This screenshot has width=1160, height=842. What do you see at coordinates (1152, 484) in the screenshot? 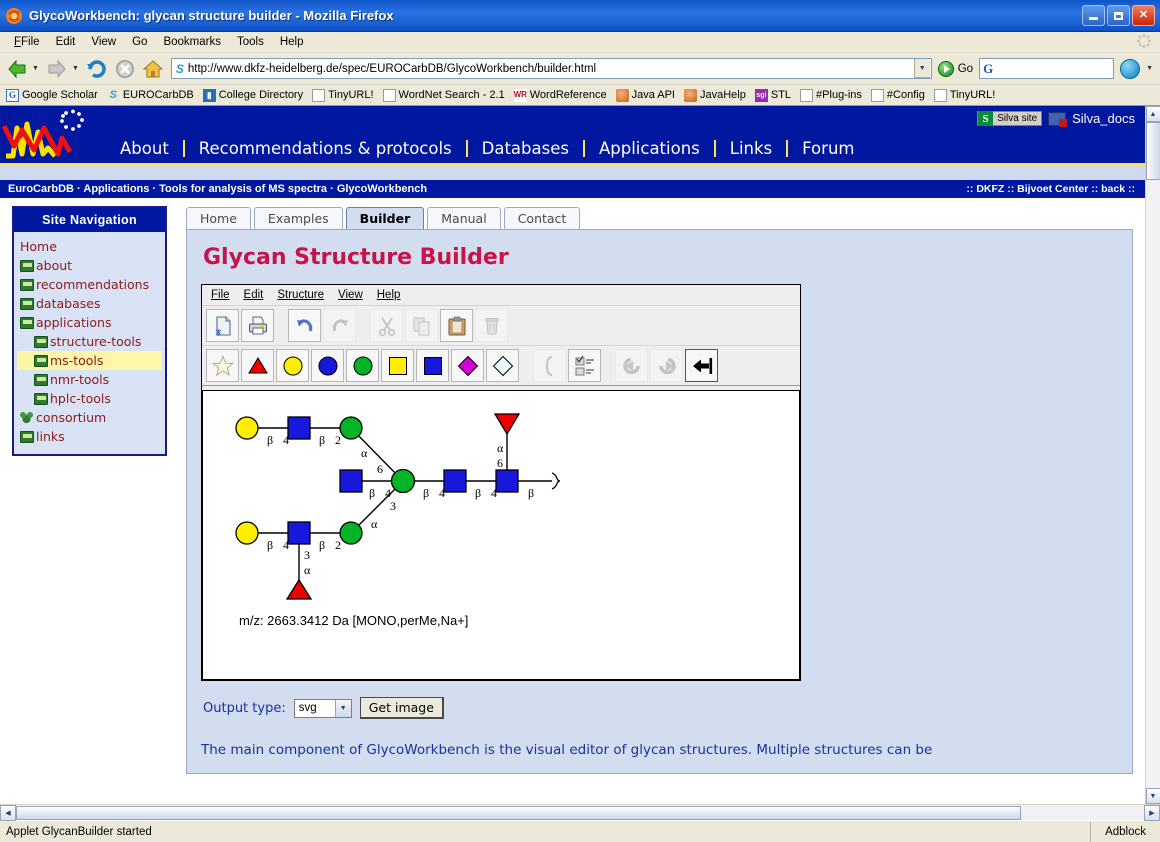
I see `vertical-scroll-track` at bounding box center [1152, 484].